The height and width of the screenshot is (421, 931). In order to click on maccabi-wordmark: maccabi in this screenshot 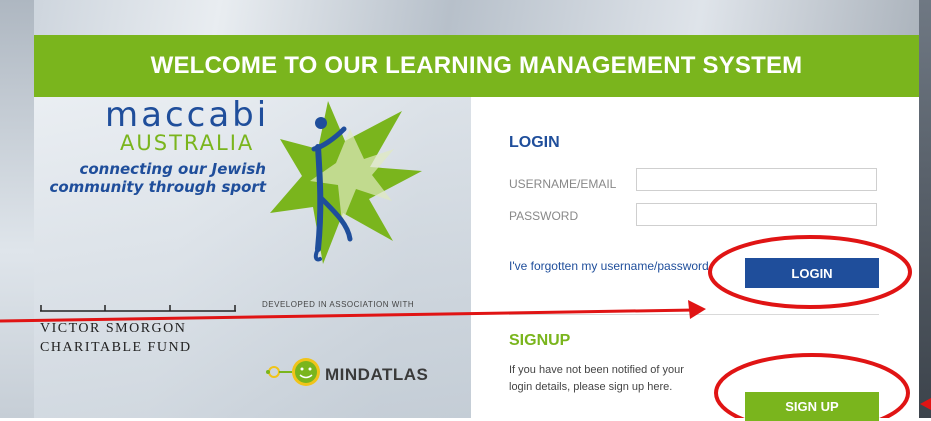, I will do `click(187, 115)`.